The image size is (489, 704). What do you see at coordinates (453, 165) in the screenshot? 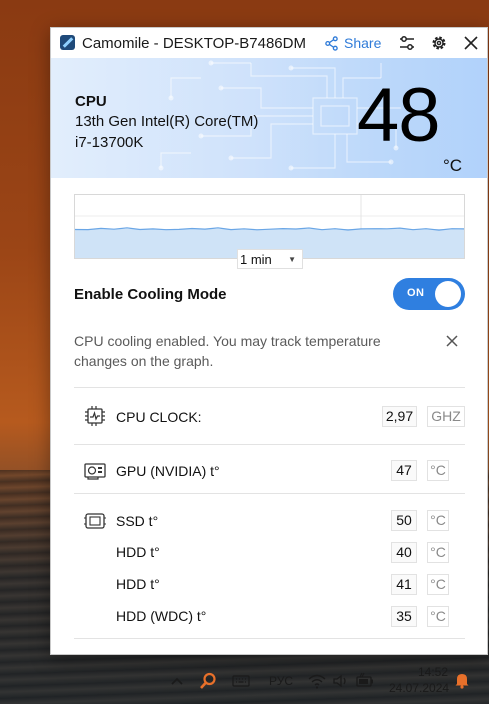
I see `cpu-temperature-unit: °C` at bounding box center [453, 165].